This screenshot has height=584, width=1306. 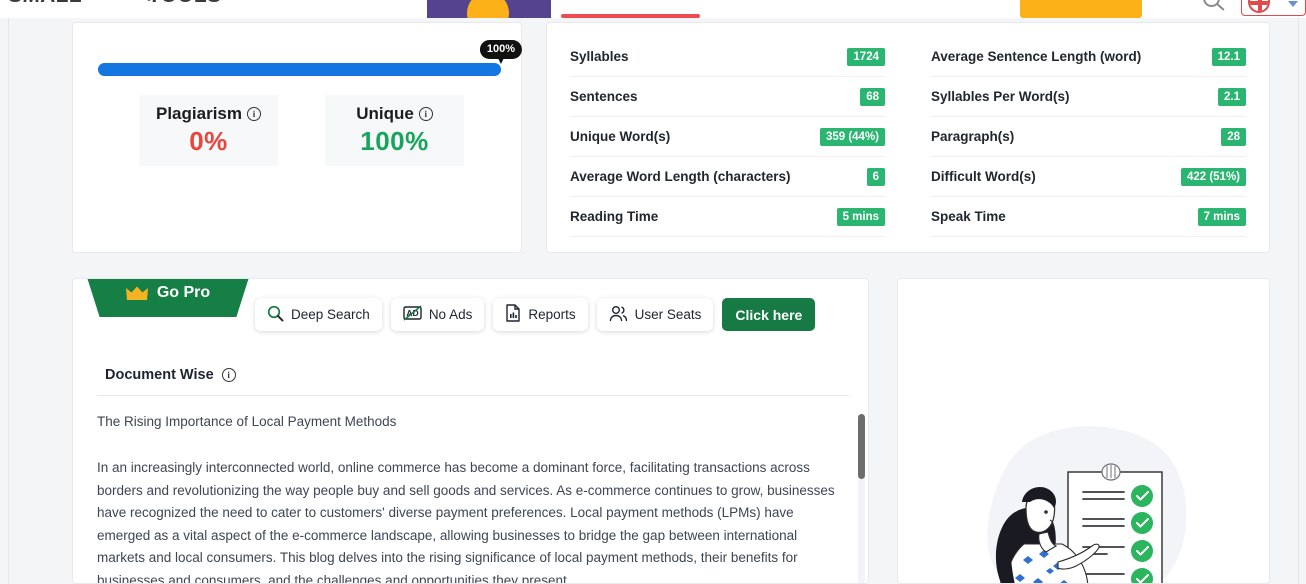 I want to click on score-label-plagiarism: Plagiarism i, so click(x=208, y=114).